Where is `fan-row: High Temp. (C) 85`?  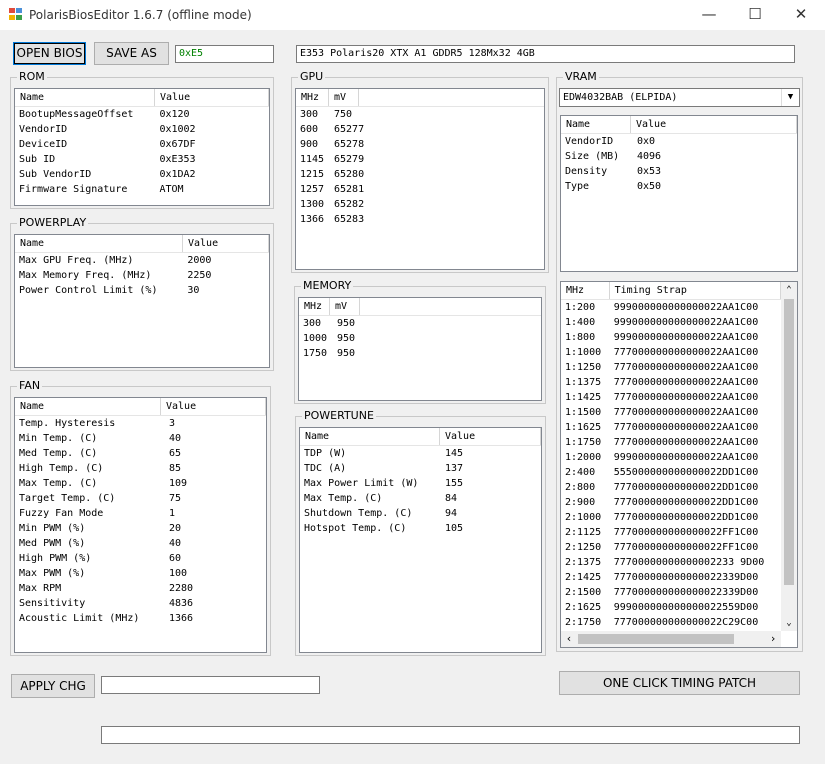 fan-row: High Temp. (C) 85 is located at coordinates (140, 468).